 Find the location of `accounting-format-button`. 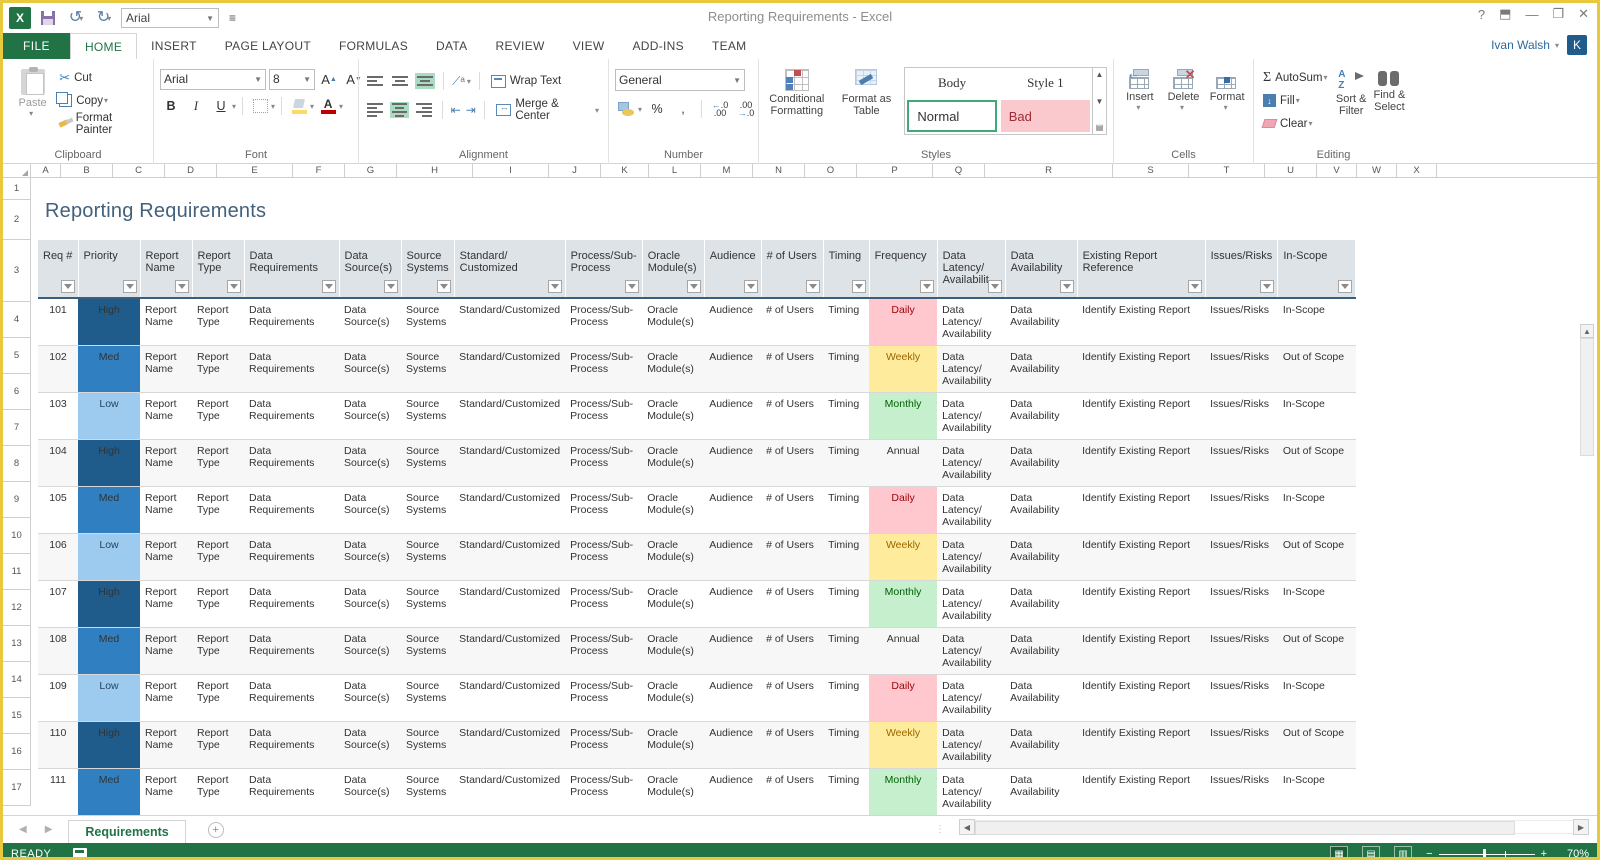

accounting-format-button is located at coordinates (626, 109).